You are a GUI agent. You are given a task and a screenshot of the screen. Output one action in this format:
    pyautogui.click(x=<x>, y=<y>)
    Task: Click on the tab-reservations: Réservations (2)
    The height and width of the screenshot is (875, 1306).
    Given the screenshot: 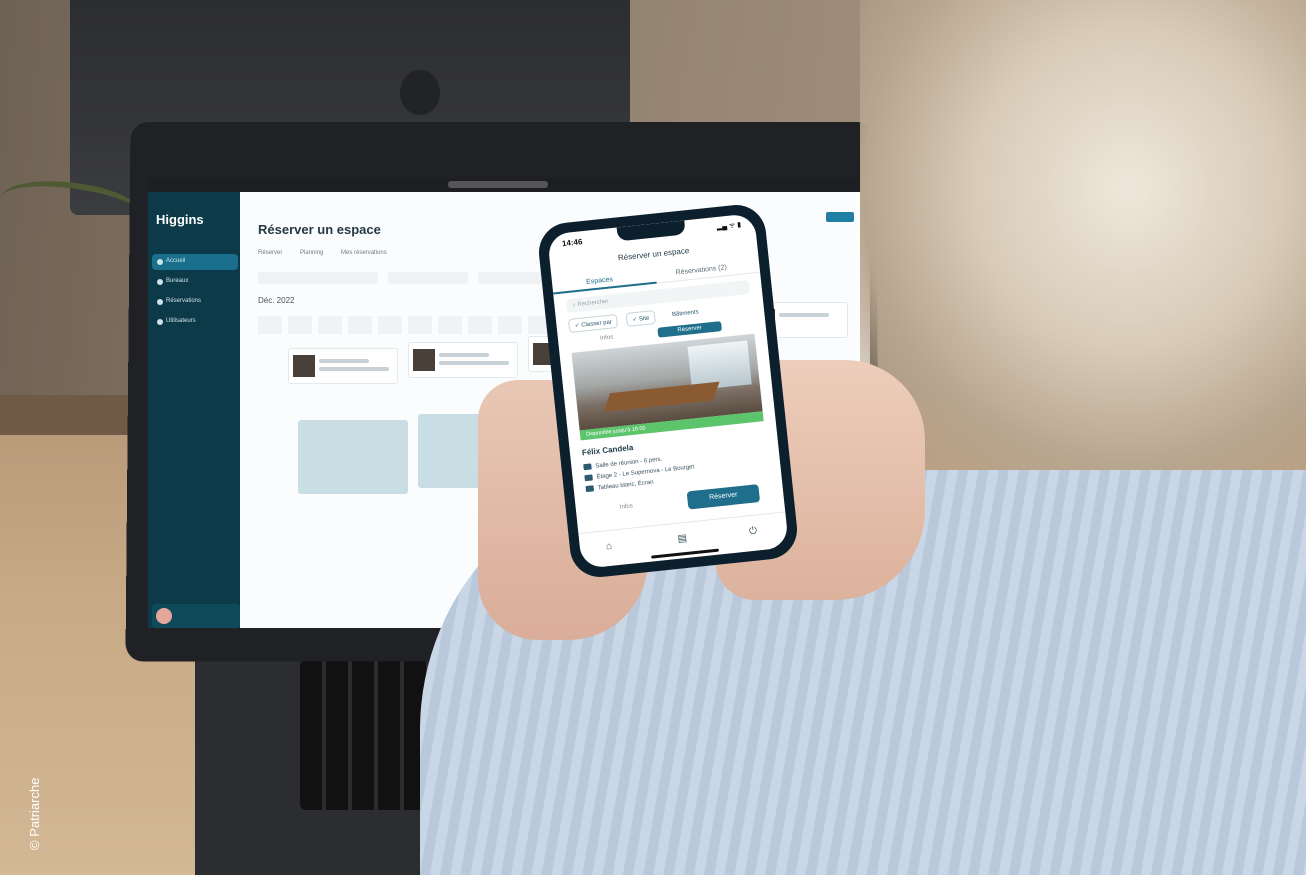 What is the action you would take?
    pyautogui.click(x=701, y=270)
    